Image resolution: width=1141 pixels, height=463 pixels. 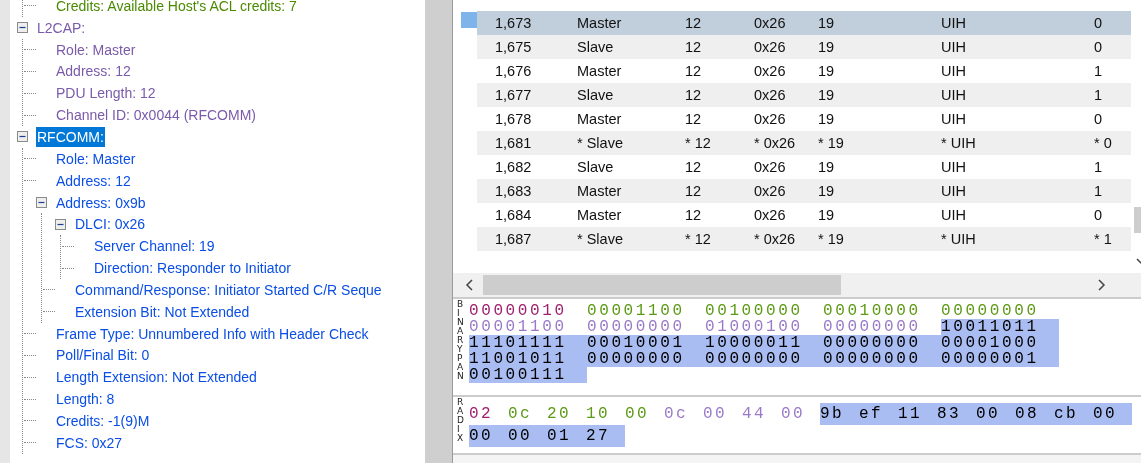 What do you see at coordinates (1000, 343) in the screenshot?
I see `binary-byte: 00001000` at bounding box center [1000, 343].